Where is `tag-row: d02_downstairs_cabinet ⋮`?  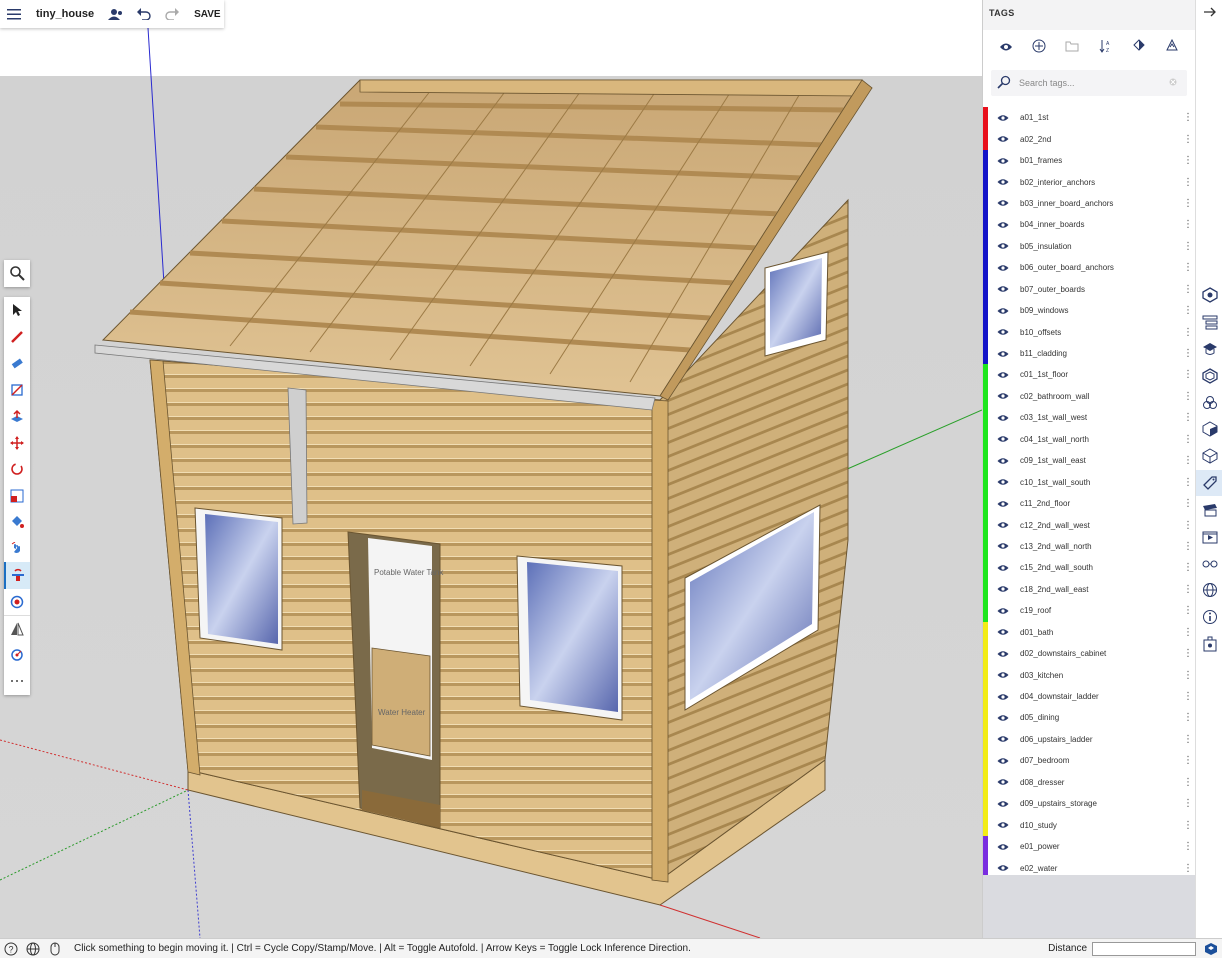 tag-row: d02_downstairs_cabinet ⋮ is located at coordinates (1089, 653).